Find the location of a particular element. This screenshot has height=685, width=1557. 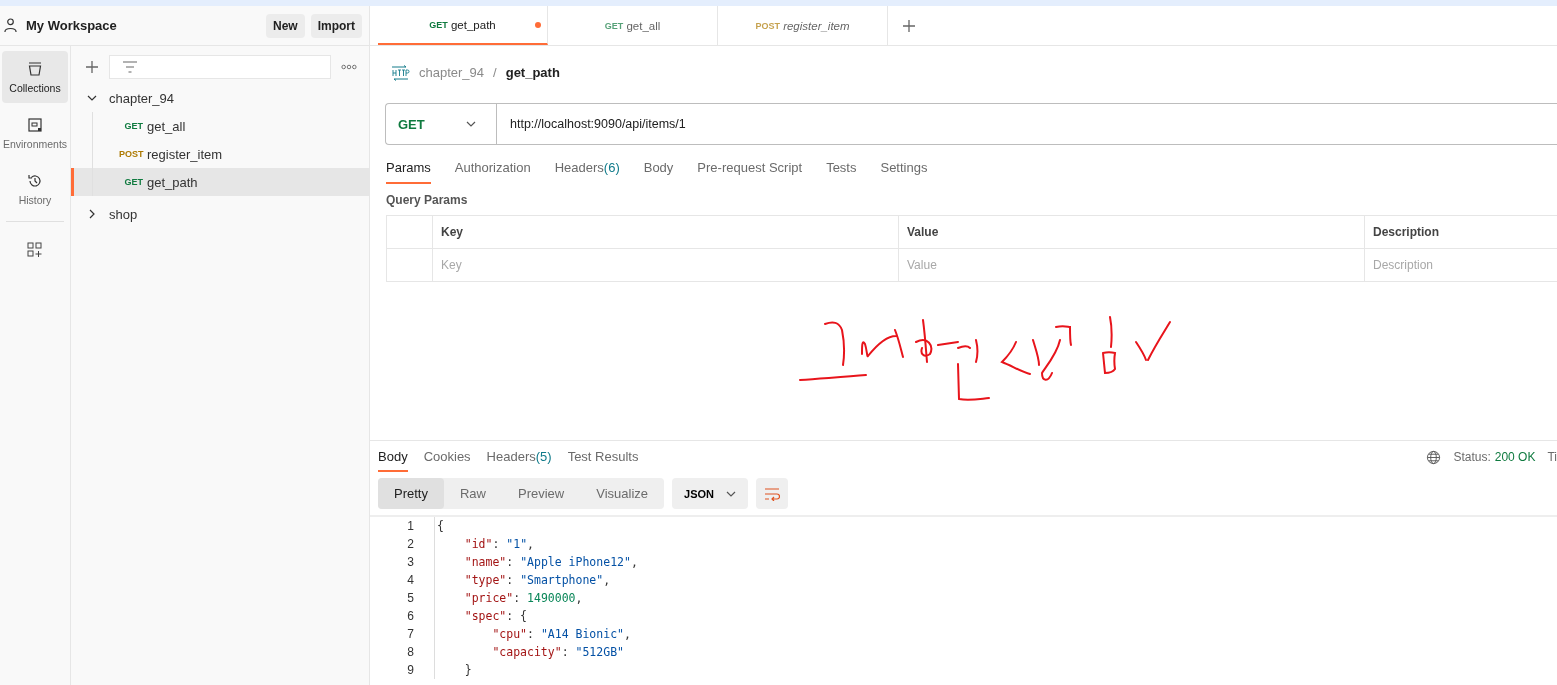

request-option-tab: Params is located at coordinates (408, 172).